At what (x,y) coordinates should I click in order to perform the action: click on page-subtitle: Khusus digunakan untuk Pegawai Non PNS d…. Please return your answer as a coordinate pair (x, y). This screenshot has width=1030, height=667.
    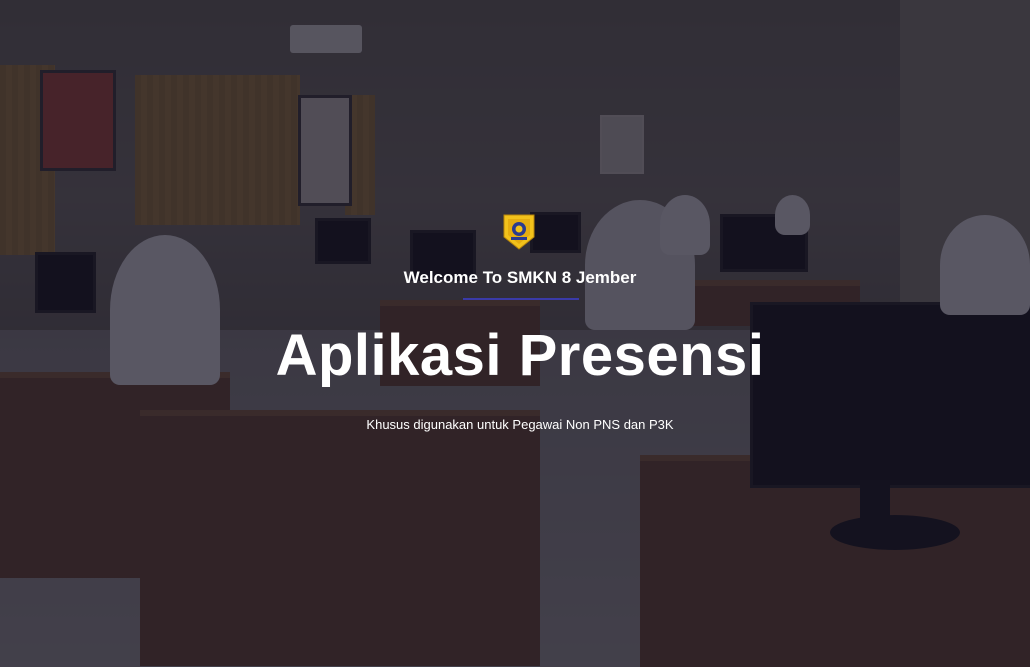
    Looking at the image, I should click on (520, 424).